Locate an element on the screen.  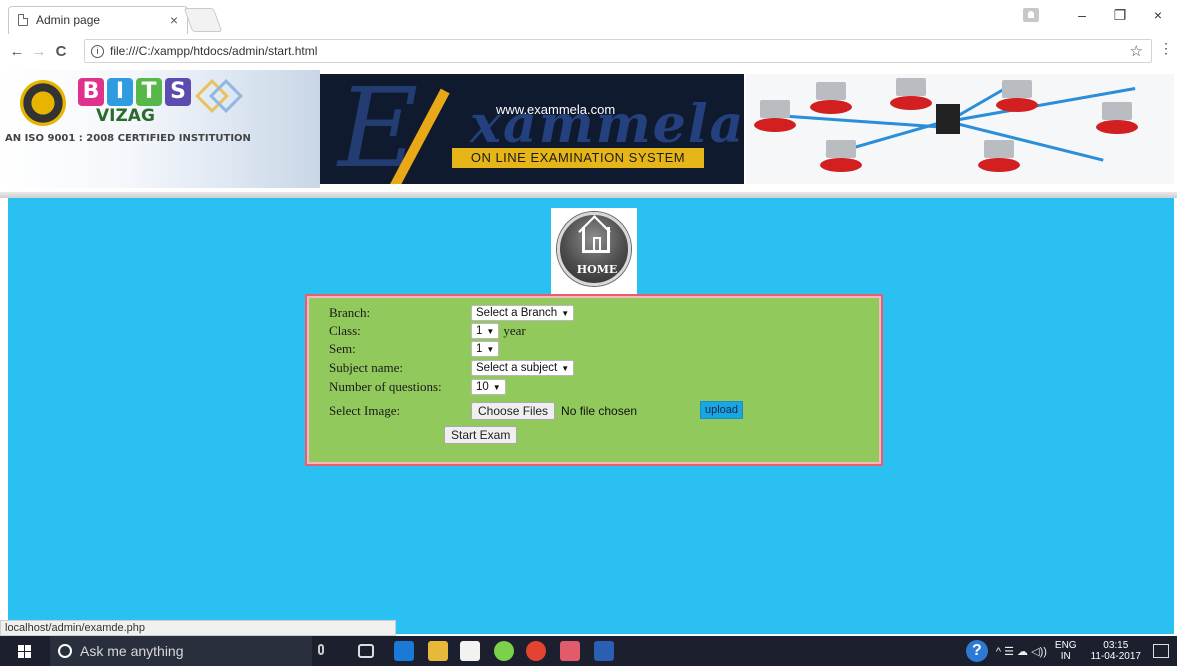
iso-certification-text: AN ISO 9001 : 2008 CERTIFIED INSTITUTION is located at coordinates (128, 138).